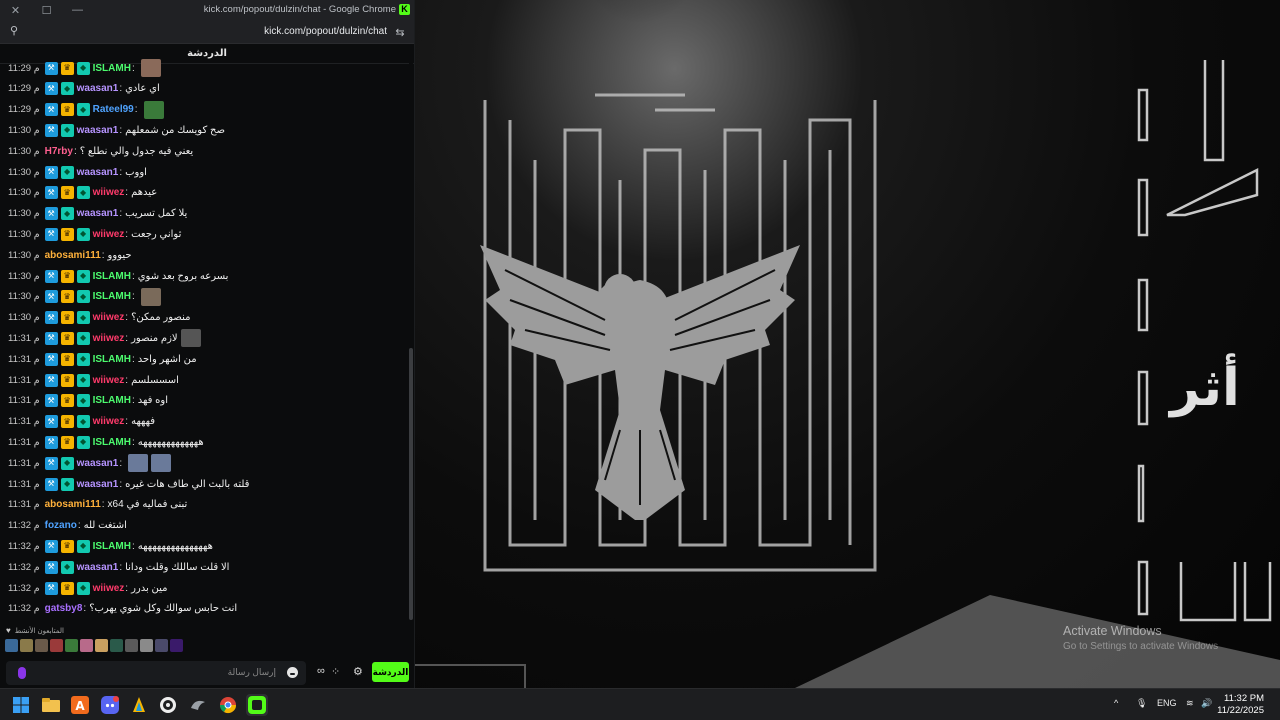  What do you see at coordinates (411, 340) in the screenshot?
I see `chat-scrollbar` at bounding box center [411, 340].